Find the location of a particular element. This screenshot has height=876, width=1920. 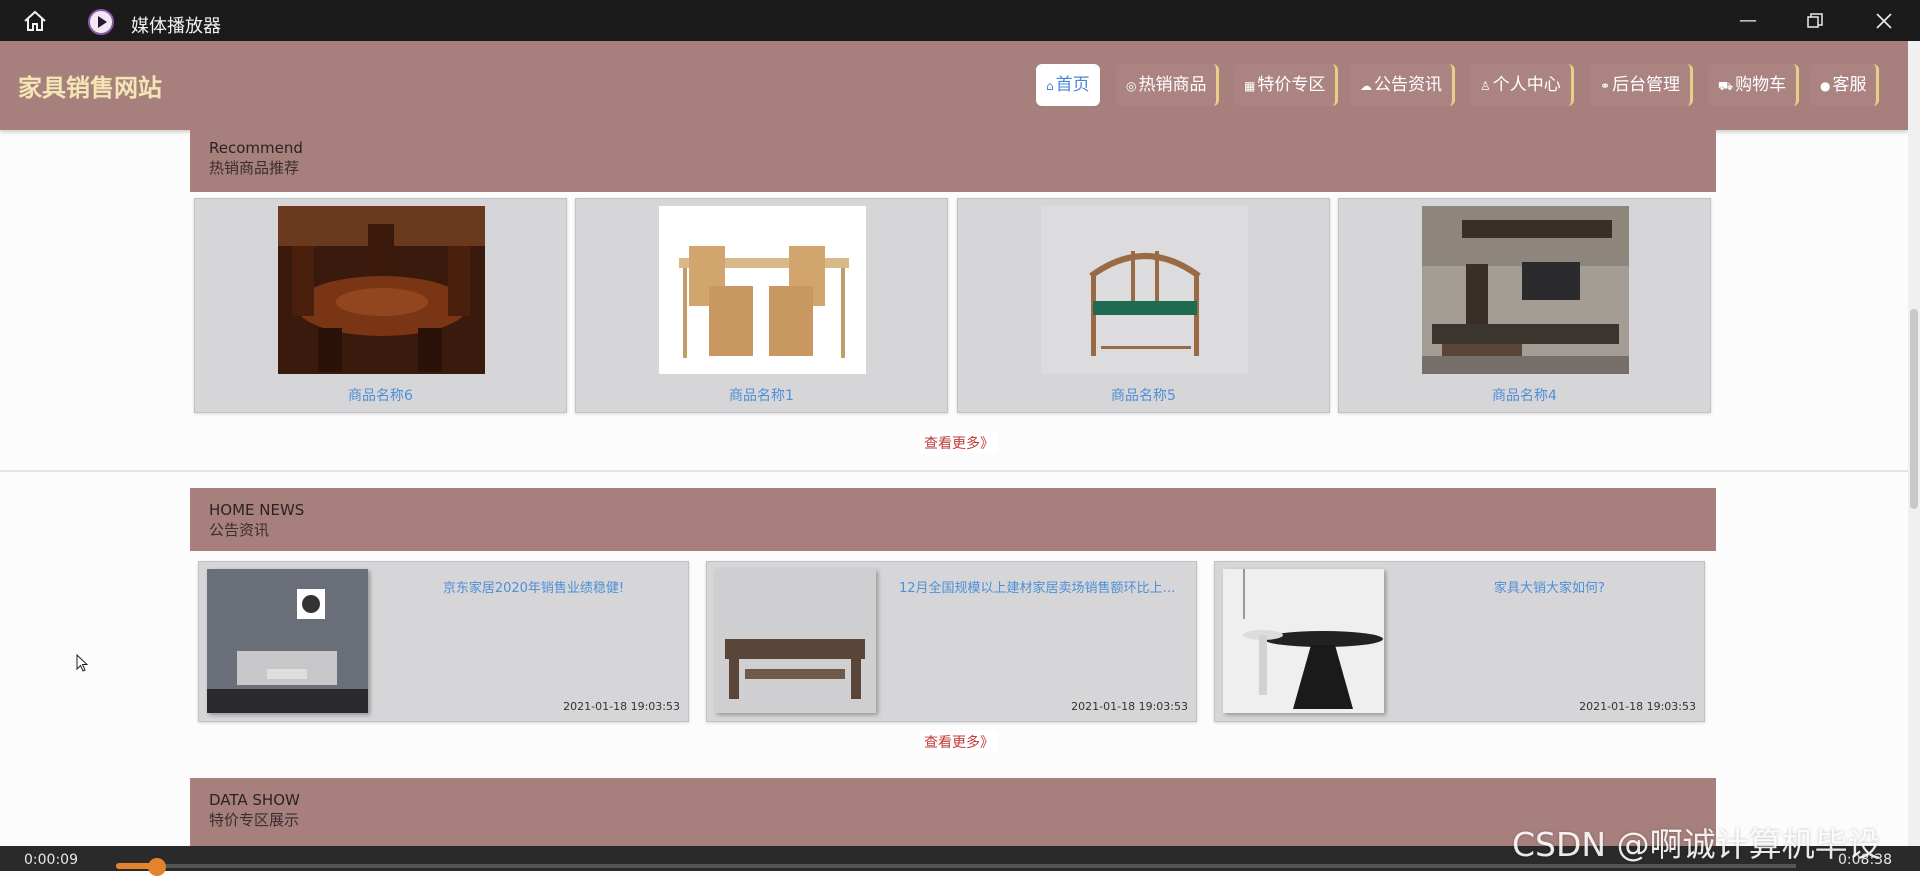

home-outline-icon: ⌂ is located at coordinates (1050, 86).